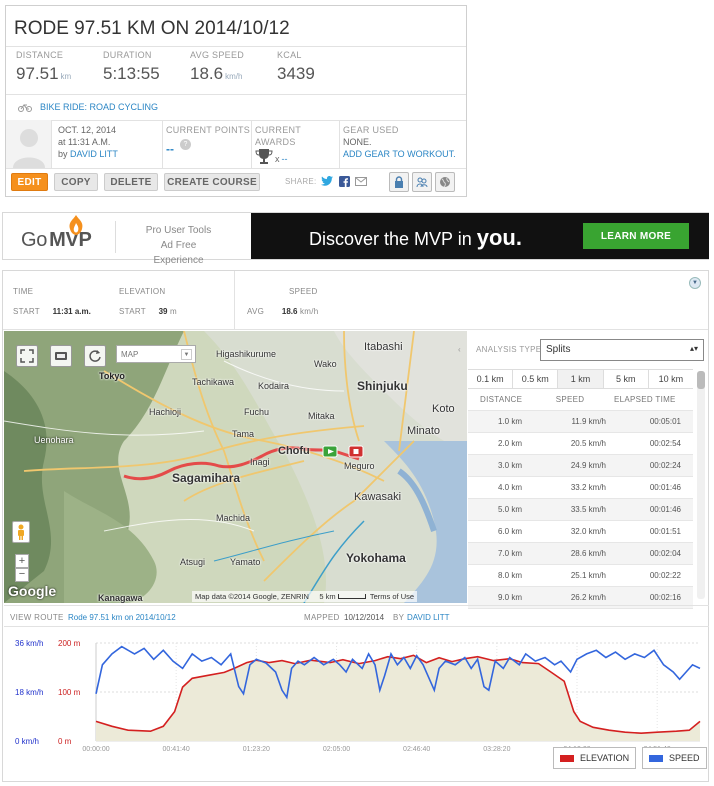 This screenshot has height=786, width=714. I want to click on copy-button: COPY, so click(76, 182).